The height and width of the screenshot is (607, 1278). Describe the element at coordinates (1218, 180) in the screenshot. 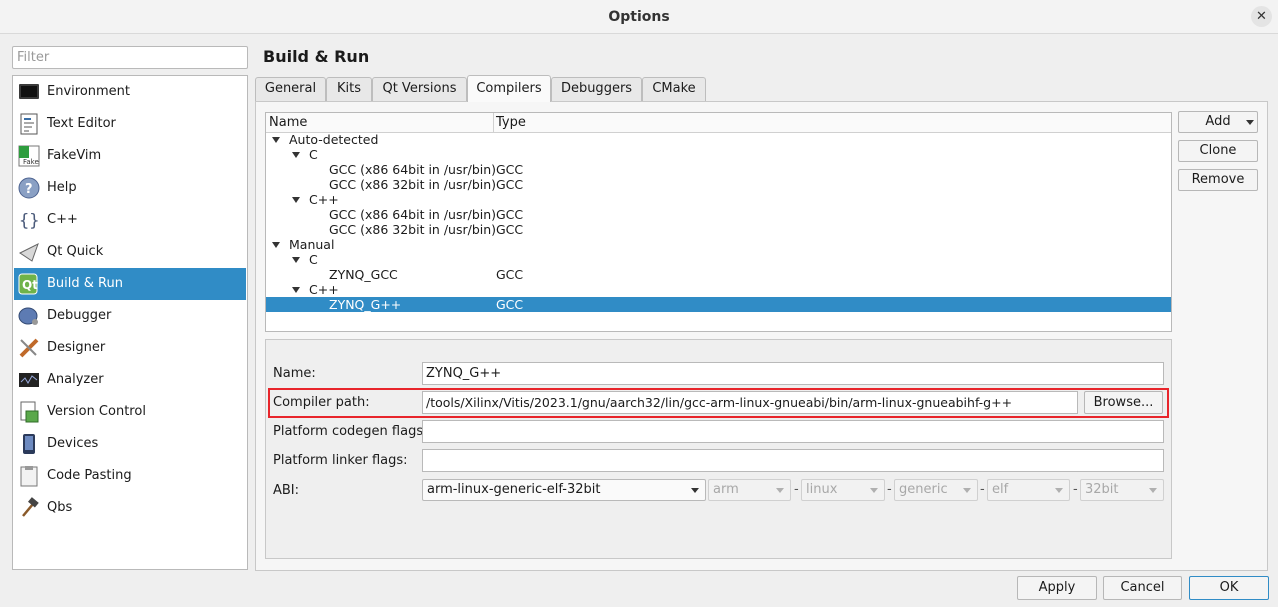

I see `remove-button: Remove` at that location.